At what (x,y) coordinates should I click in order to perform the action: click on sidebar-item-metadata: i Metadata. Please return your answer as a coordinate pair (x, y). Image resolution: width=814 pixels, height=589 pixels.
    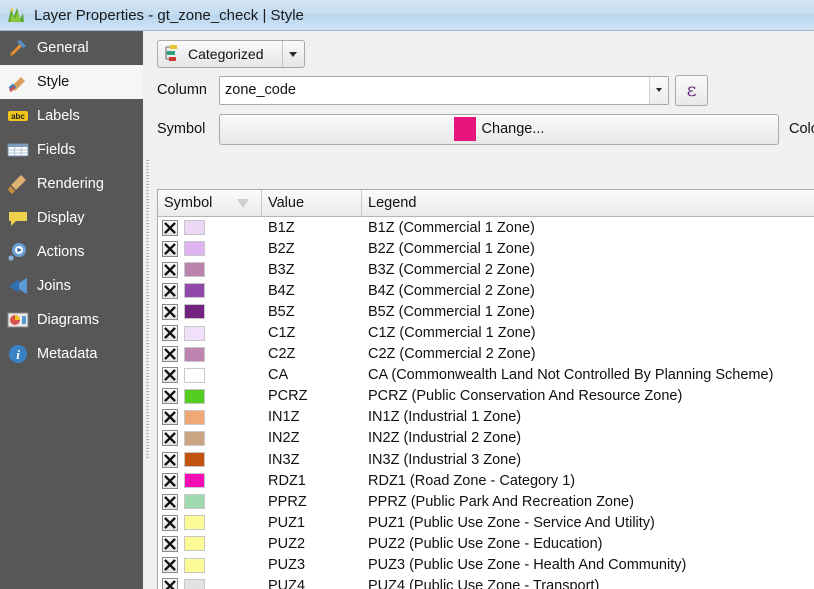
    Looking at the image, I should click on (71, 354).